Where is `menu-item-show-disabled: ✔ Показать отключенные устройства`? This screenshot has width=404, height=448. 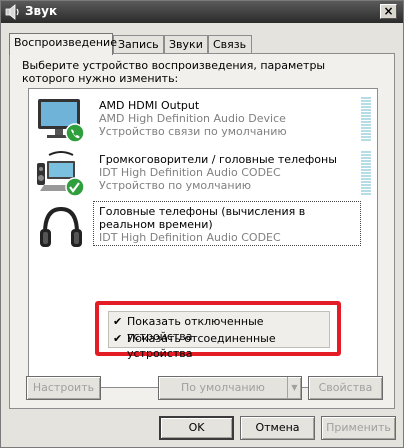
menu-item-show-disabled: ✔ Показать отключенные устройства is located at coordinates (219, 328).